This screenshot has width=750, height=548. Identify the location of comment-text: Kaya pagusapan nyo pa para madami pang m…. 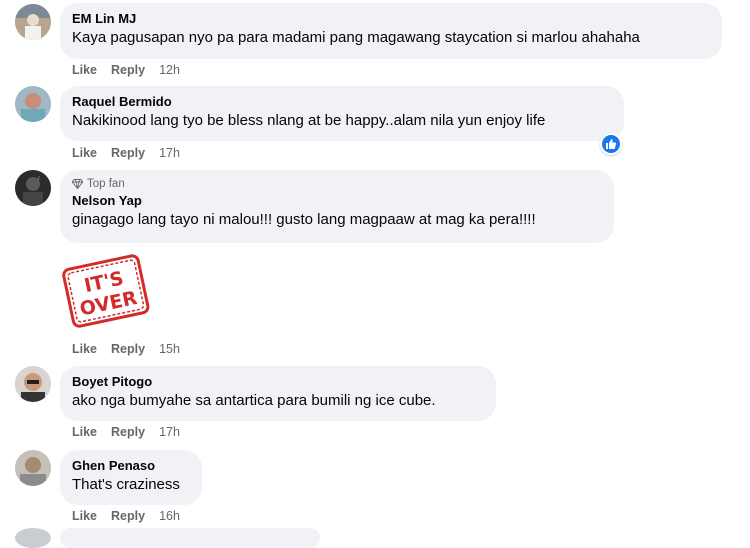
(356, 37).